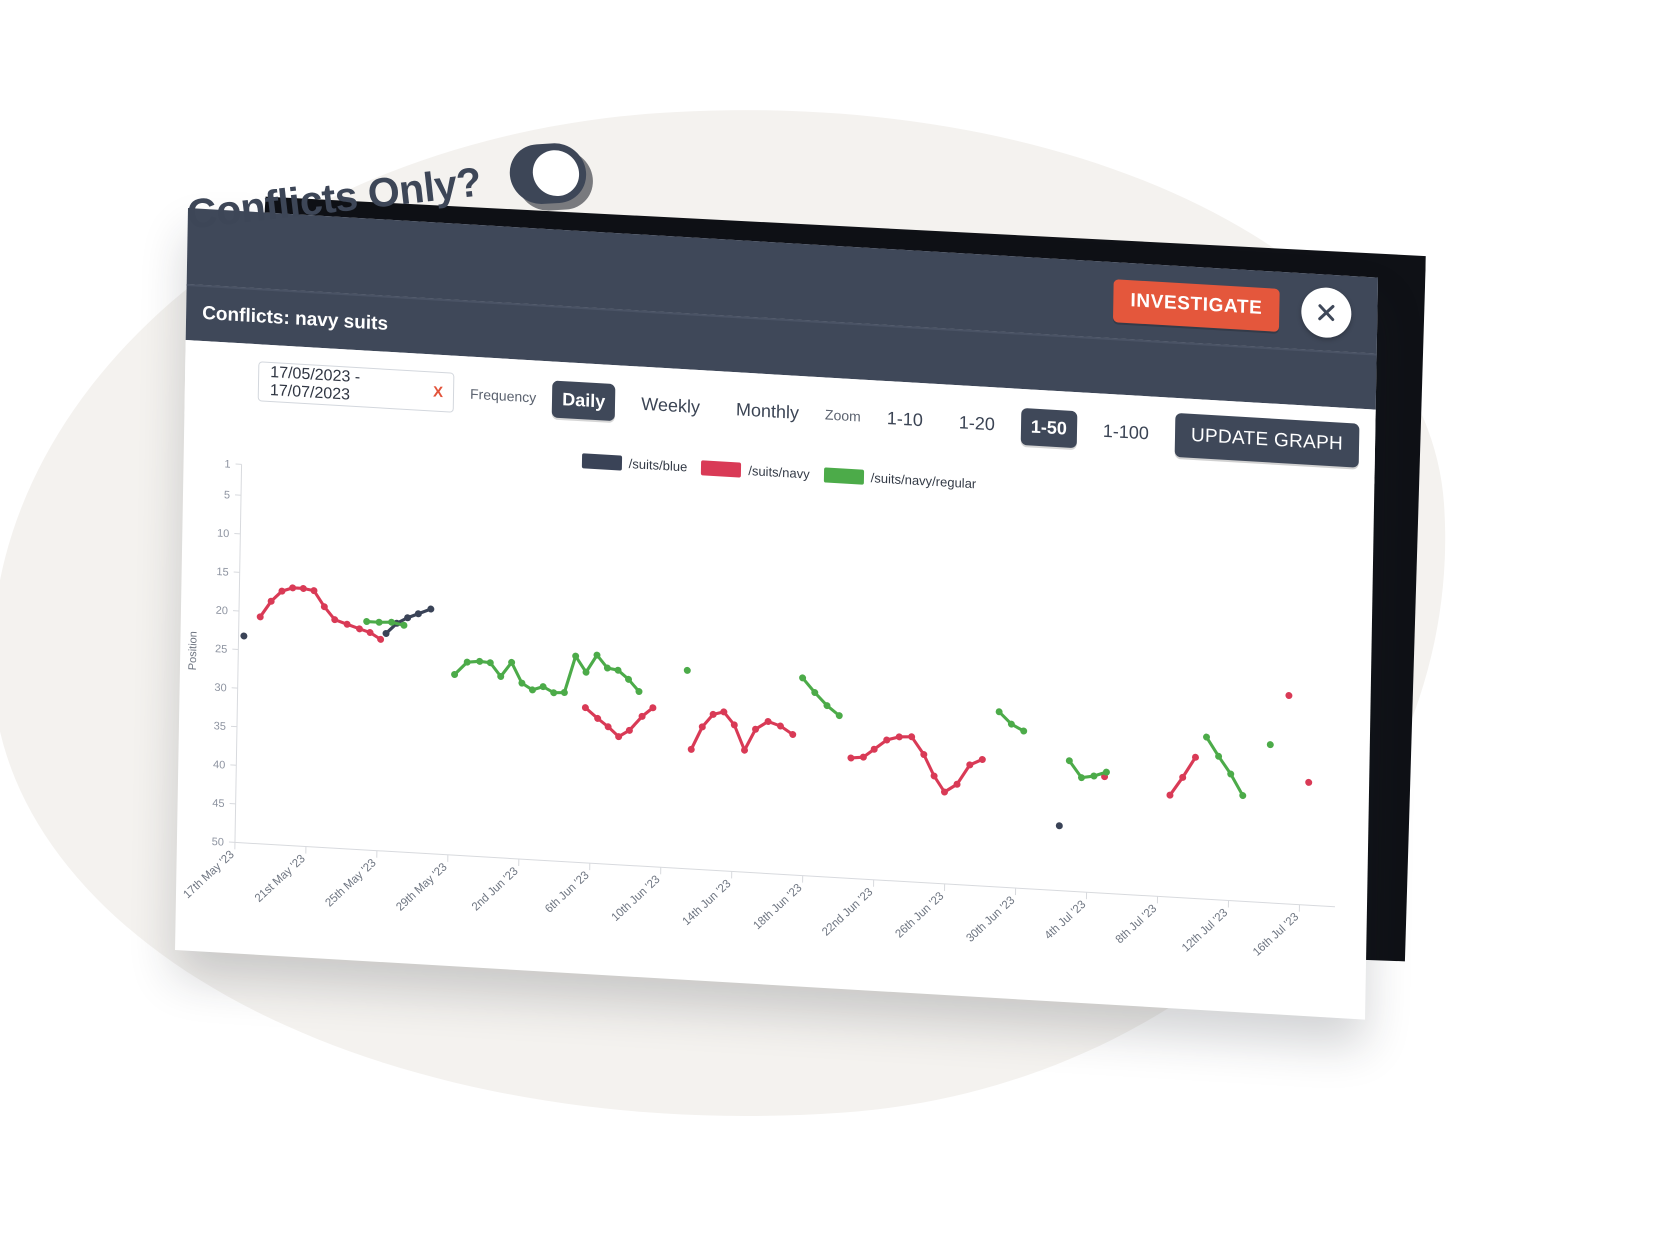 The height and width of the screenshot is (1251, 1668). I want to click on close-button, so click(1326, 313).